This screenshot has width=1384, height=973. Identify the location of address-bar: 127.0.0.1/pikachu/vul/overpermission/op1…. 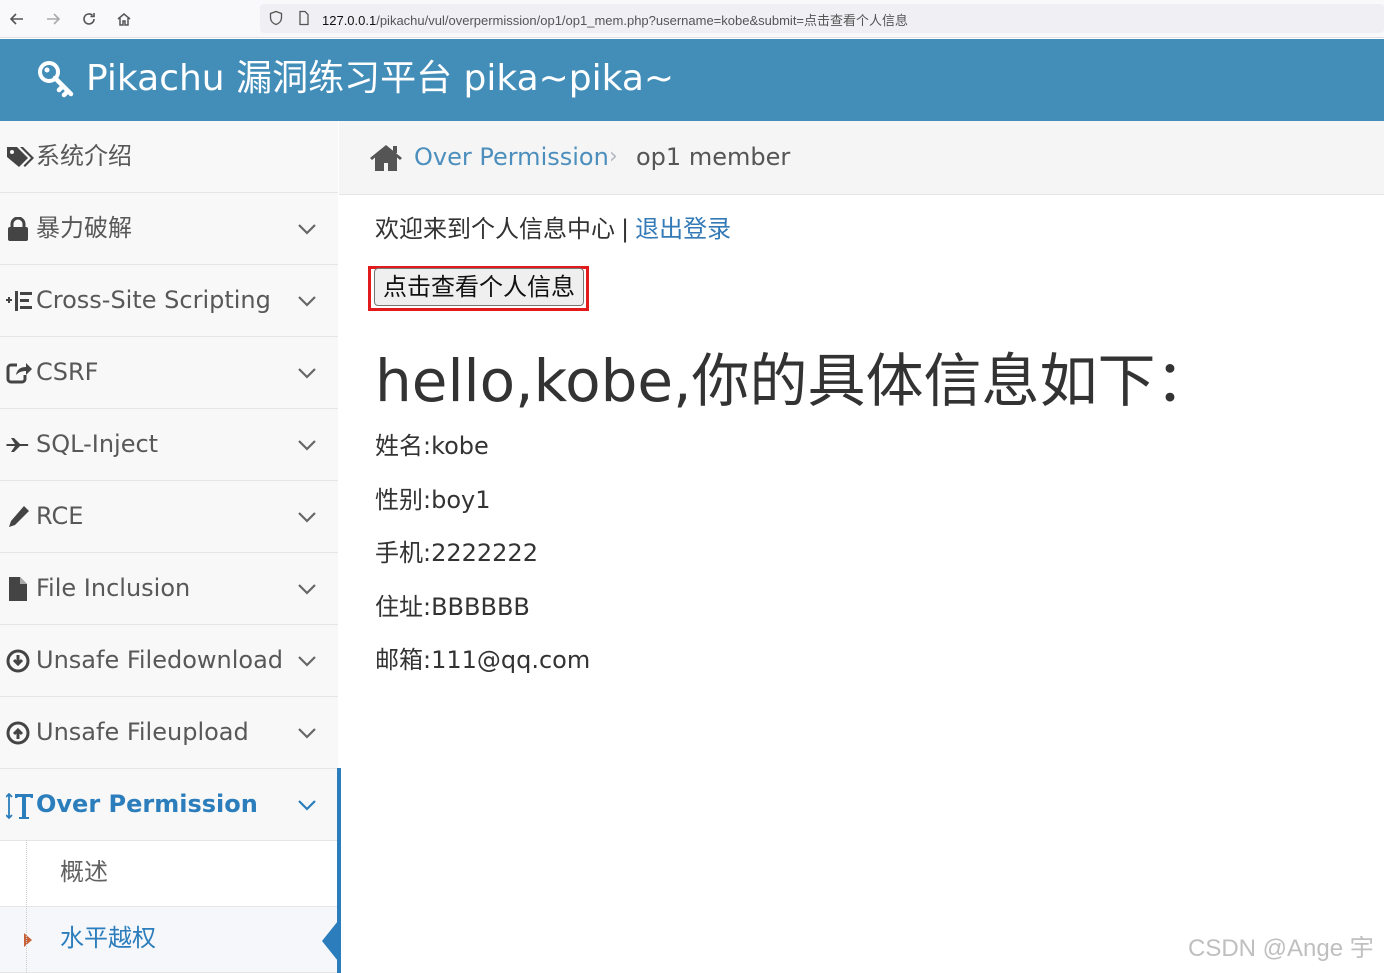
(822, 18).